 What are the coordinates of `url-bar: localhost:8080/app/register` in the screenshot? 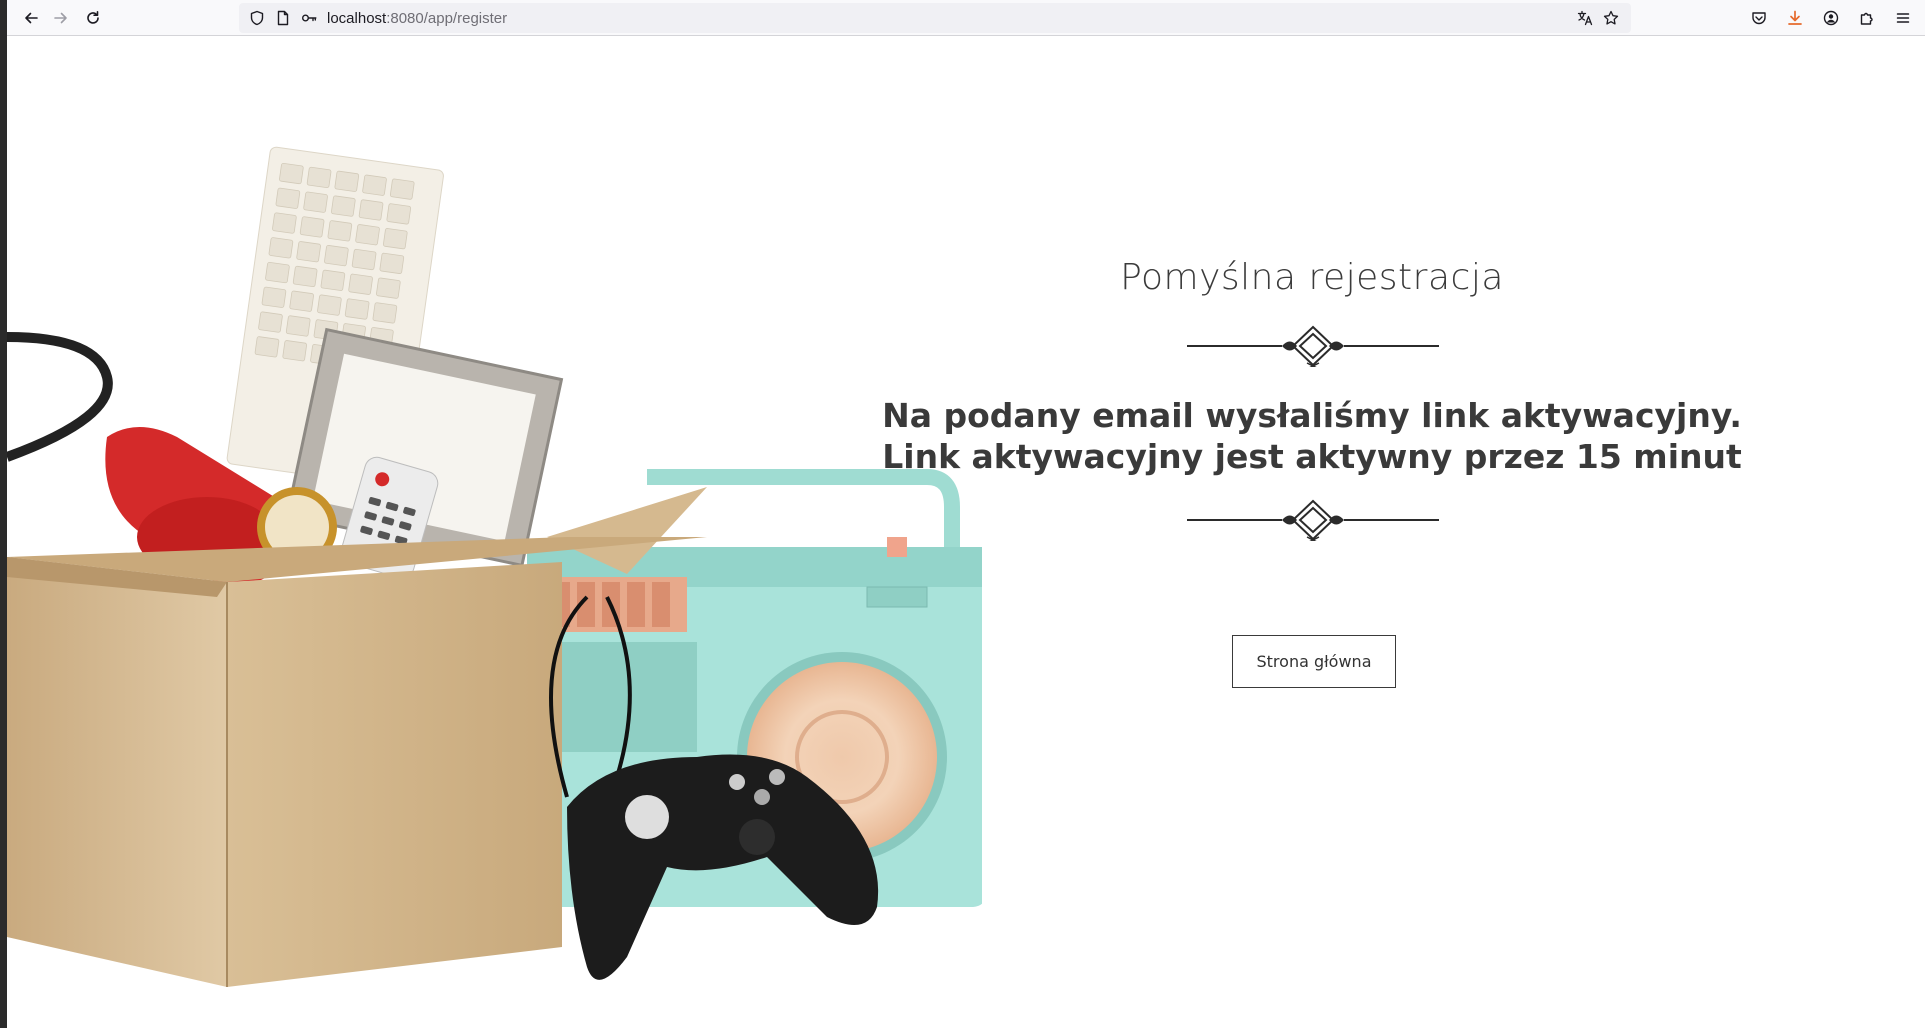 It's located at (935, 18).